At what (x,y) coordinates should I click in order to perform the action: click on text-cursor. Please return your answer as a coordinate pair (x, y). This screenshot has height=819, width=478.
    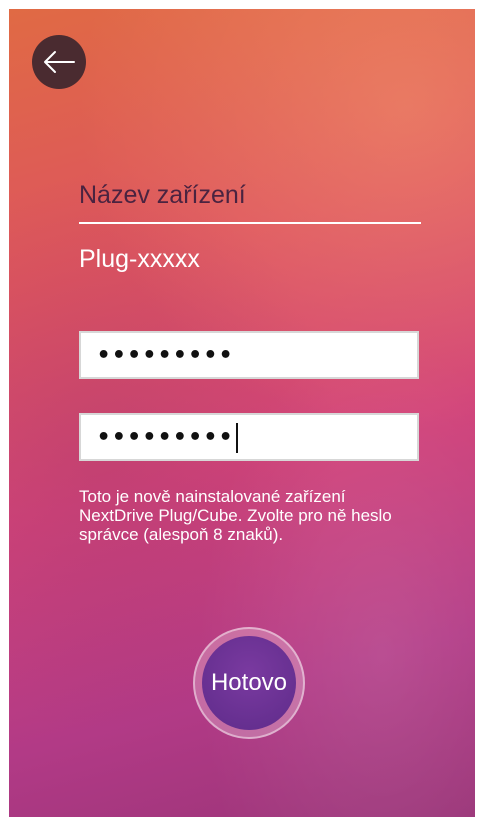
    Looking at the image, I should click on (237, 438).